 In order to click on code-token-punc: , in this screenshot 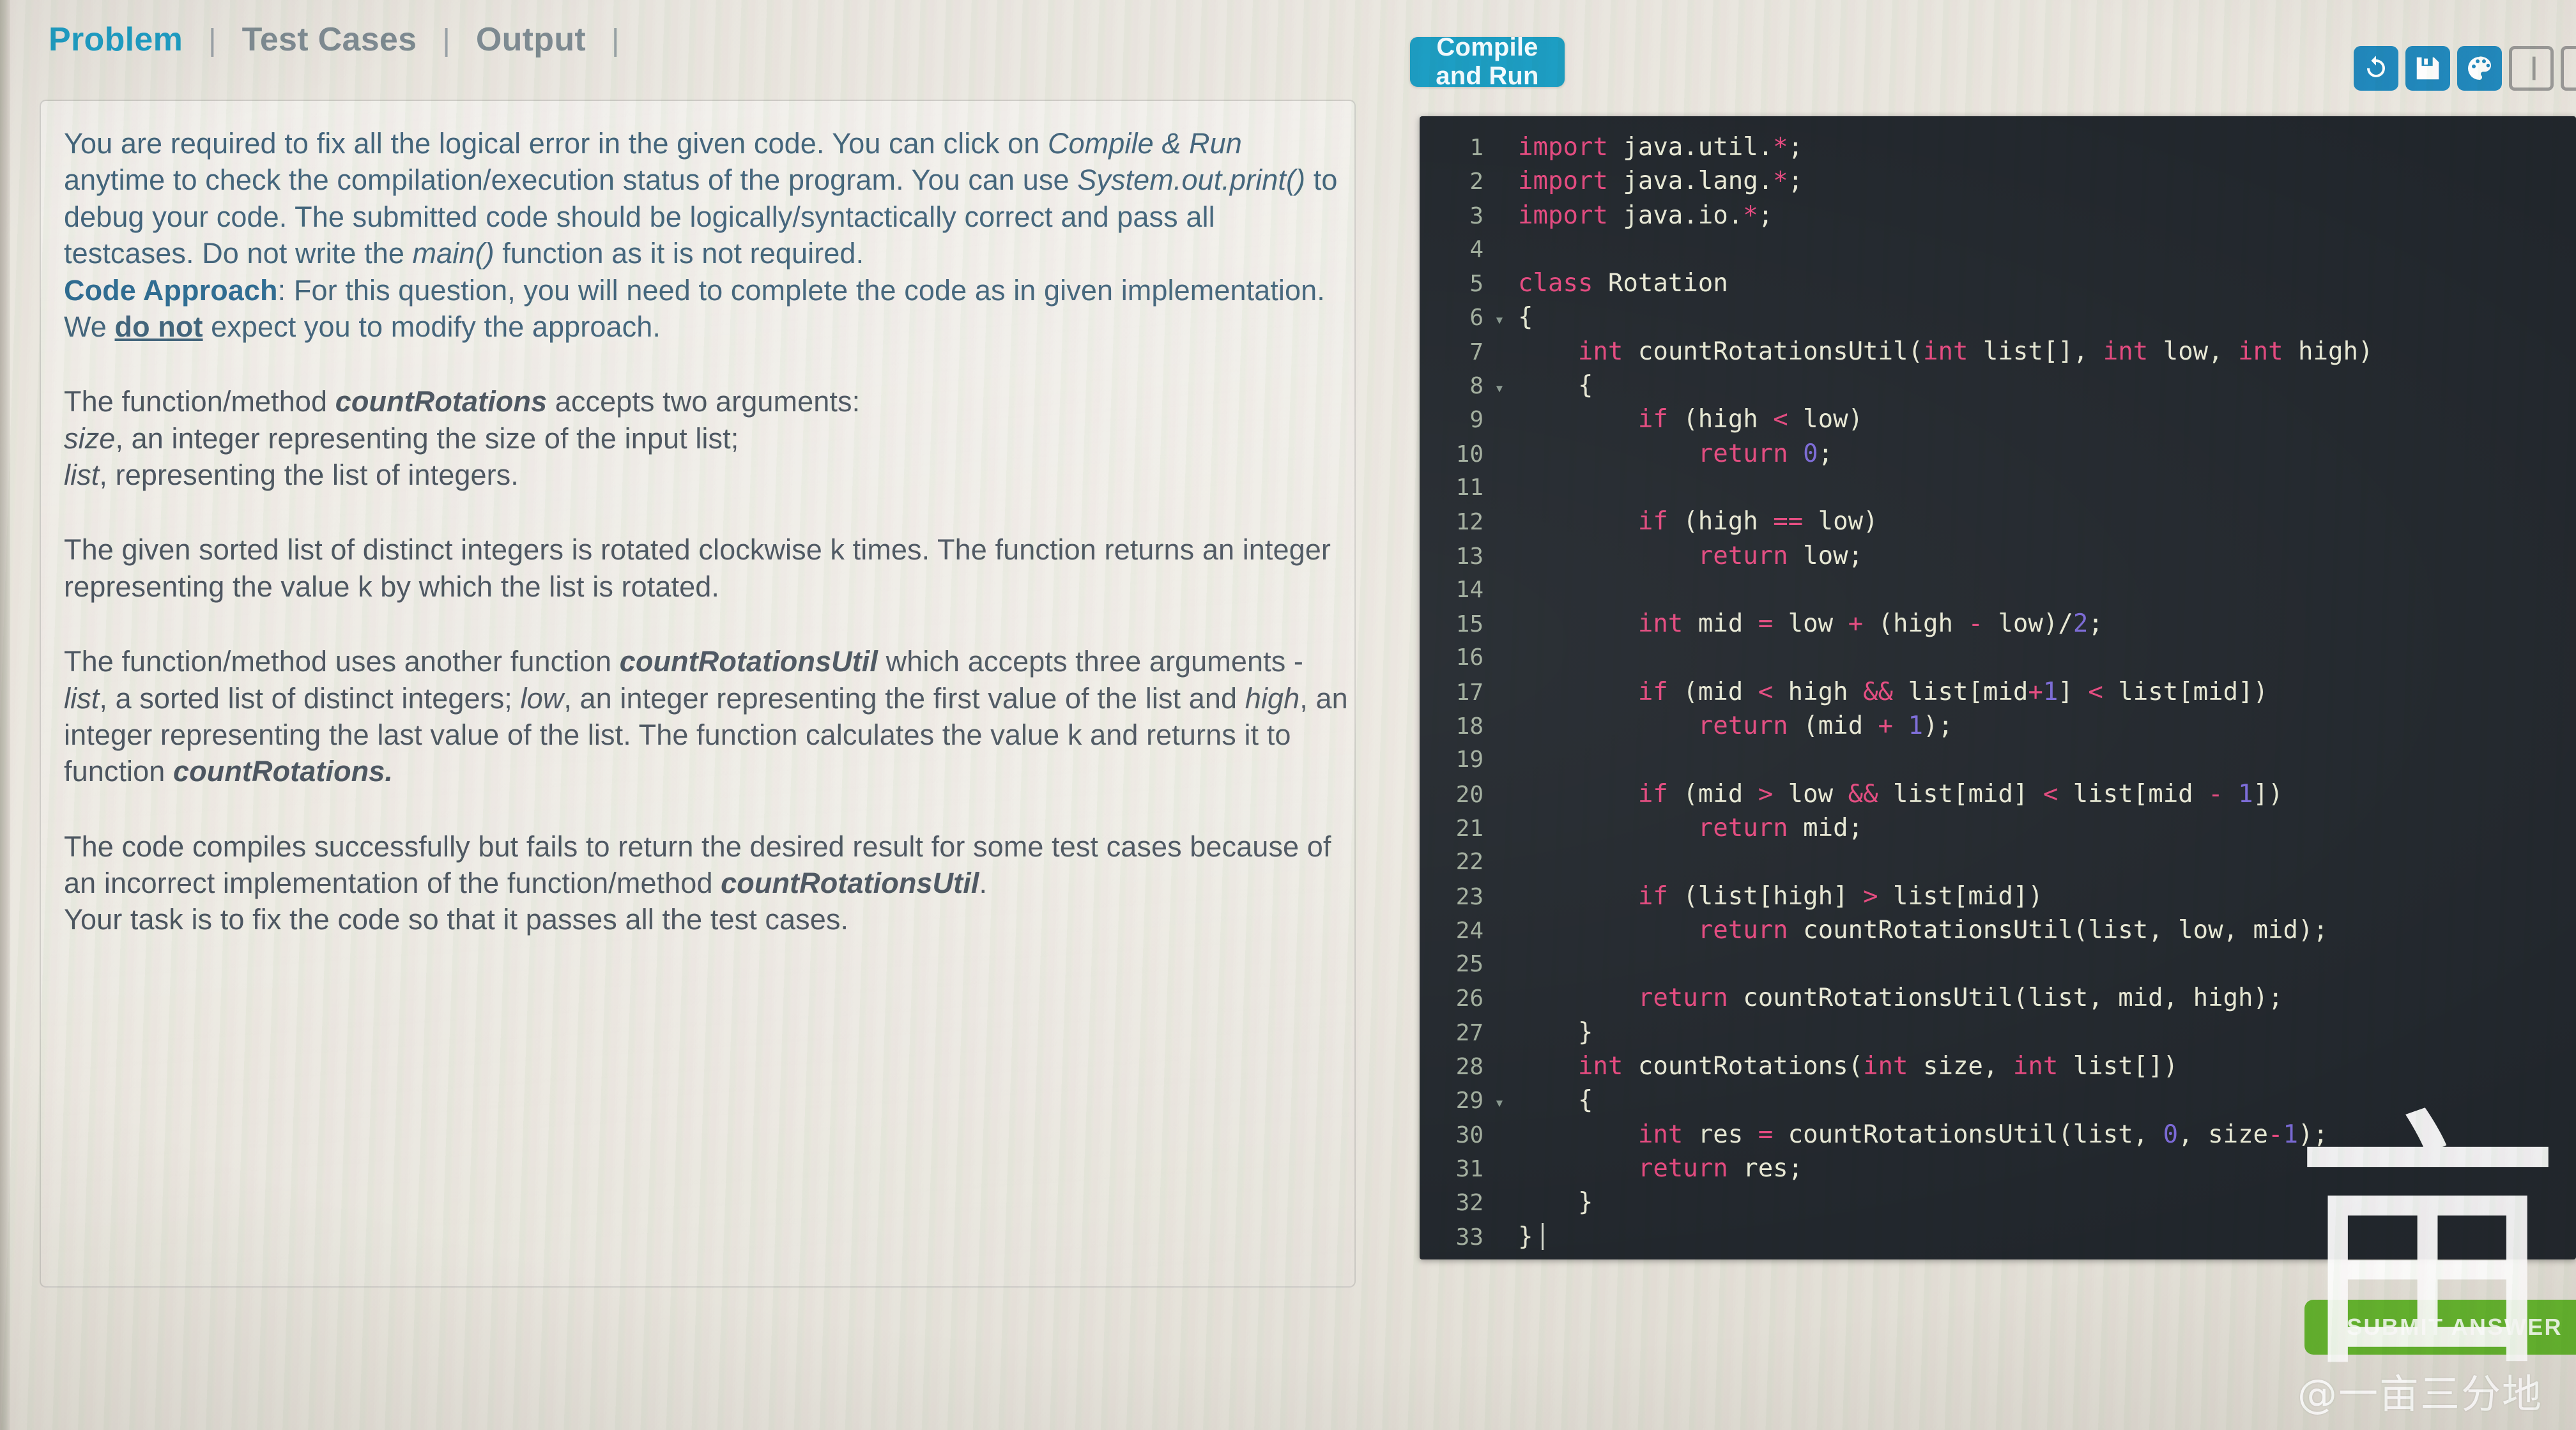, I will do `click(2223, 351)`.